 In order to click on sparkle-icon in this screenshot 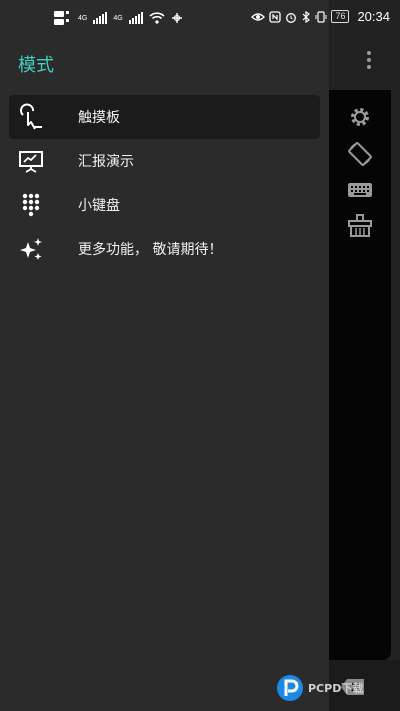, I will do `click(31, 249)`.